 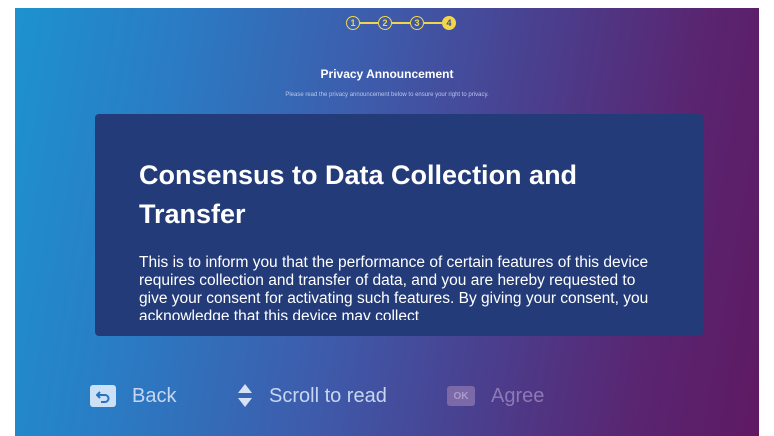 I want to click on agree-label: Agree, so click(x=518, y=395).